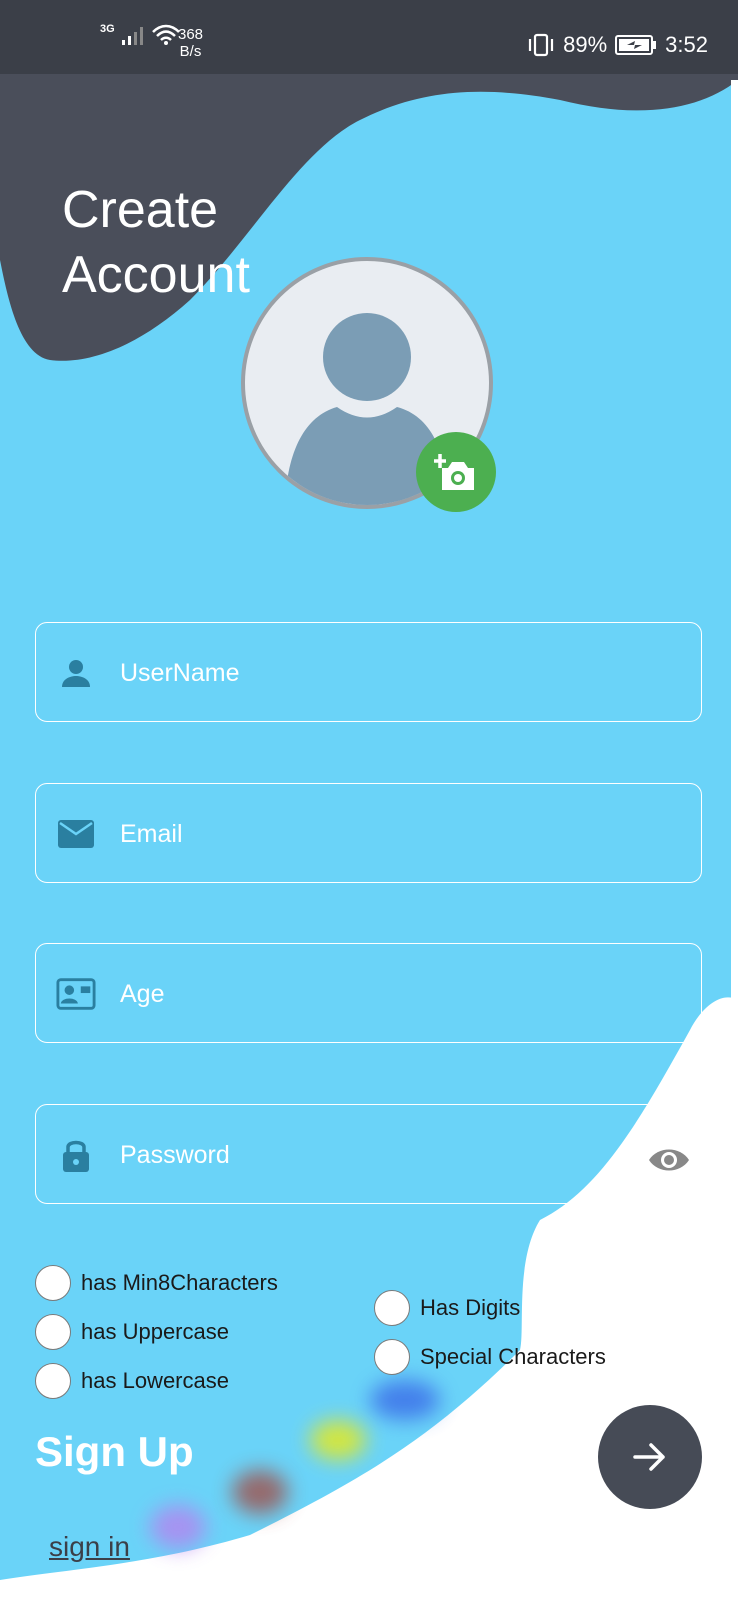  Describe the element at coordinates (541, 45) in the screenshot. I see `vibrate-icon` at that location.